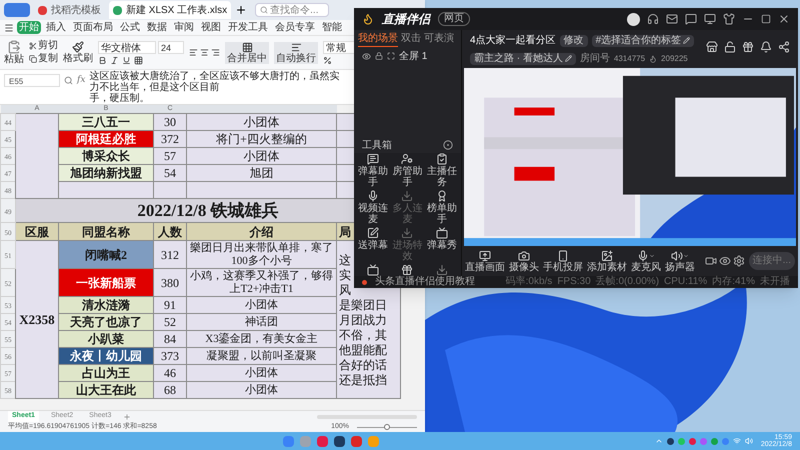 The width and height of the screenshot is (800, 450). Describe the element at coordinates (784, 47) in the screenshot. I see `share-icon` at that location.